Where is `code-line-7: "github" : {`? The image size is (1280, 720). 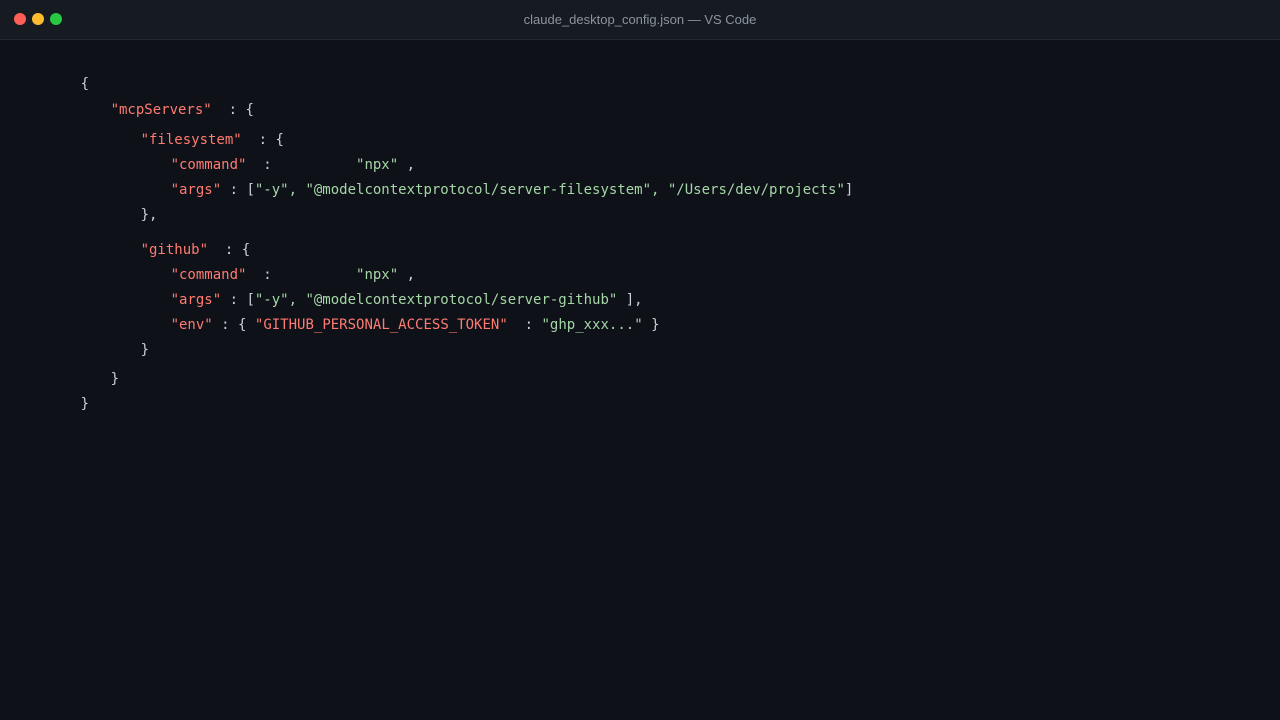
code-line-7: "github" : { is located at coordinates (195, 250).